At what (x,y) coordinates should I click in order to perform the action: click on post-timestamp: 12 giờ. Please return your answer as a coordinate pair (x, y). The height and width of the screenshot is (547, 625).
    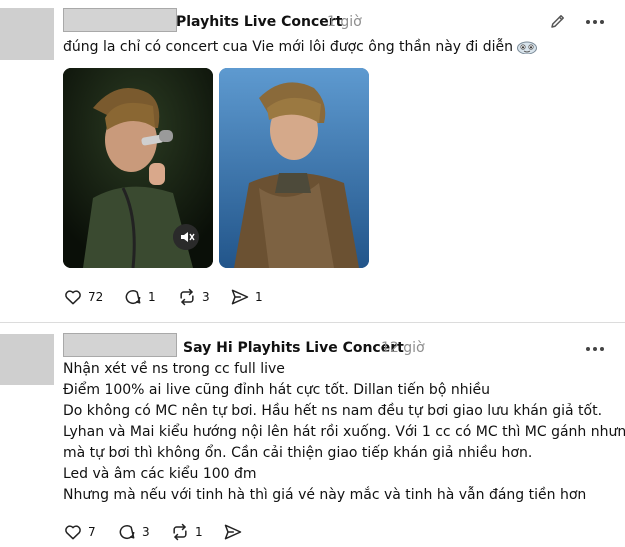
    Looking at the image, I should click on (403, 348).